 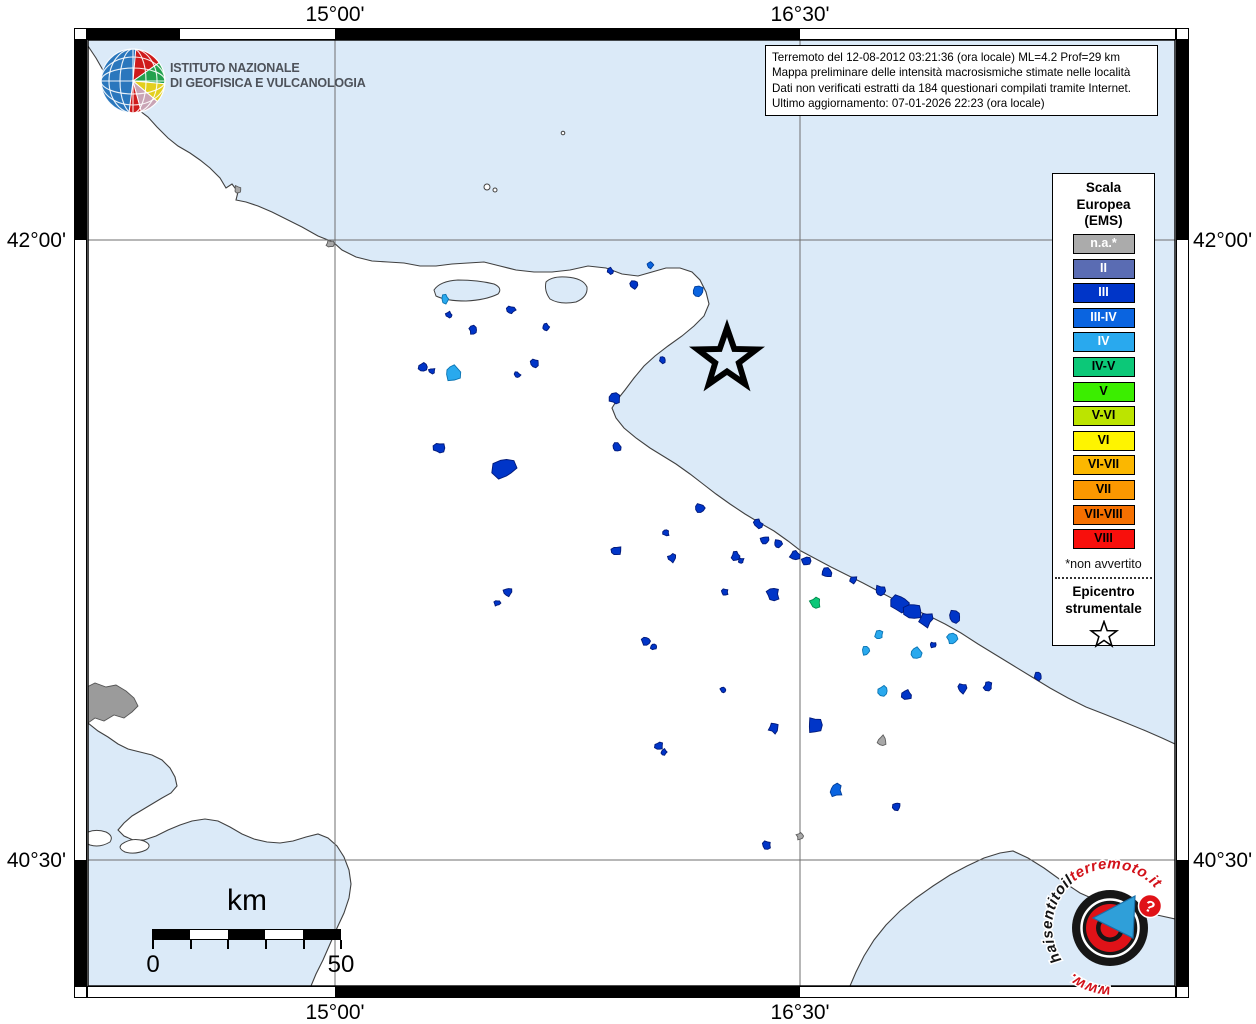 What do you see at coordinates (1115, 873) in the screenshot?
I see `logo-text-red: terremoto.it` at bounding box center [1115, 873].